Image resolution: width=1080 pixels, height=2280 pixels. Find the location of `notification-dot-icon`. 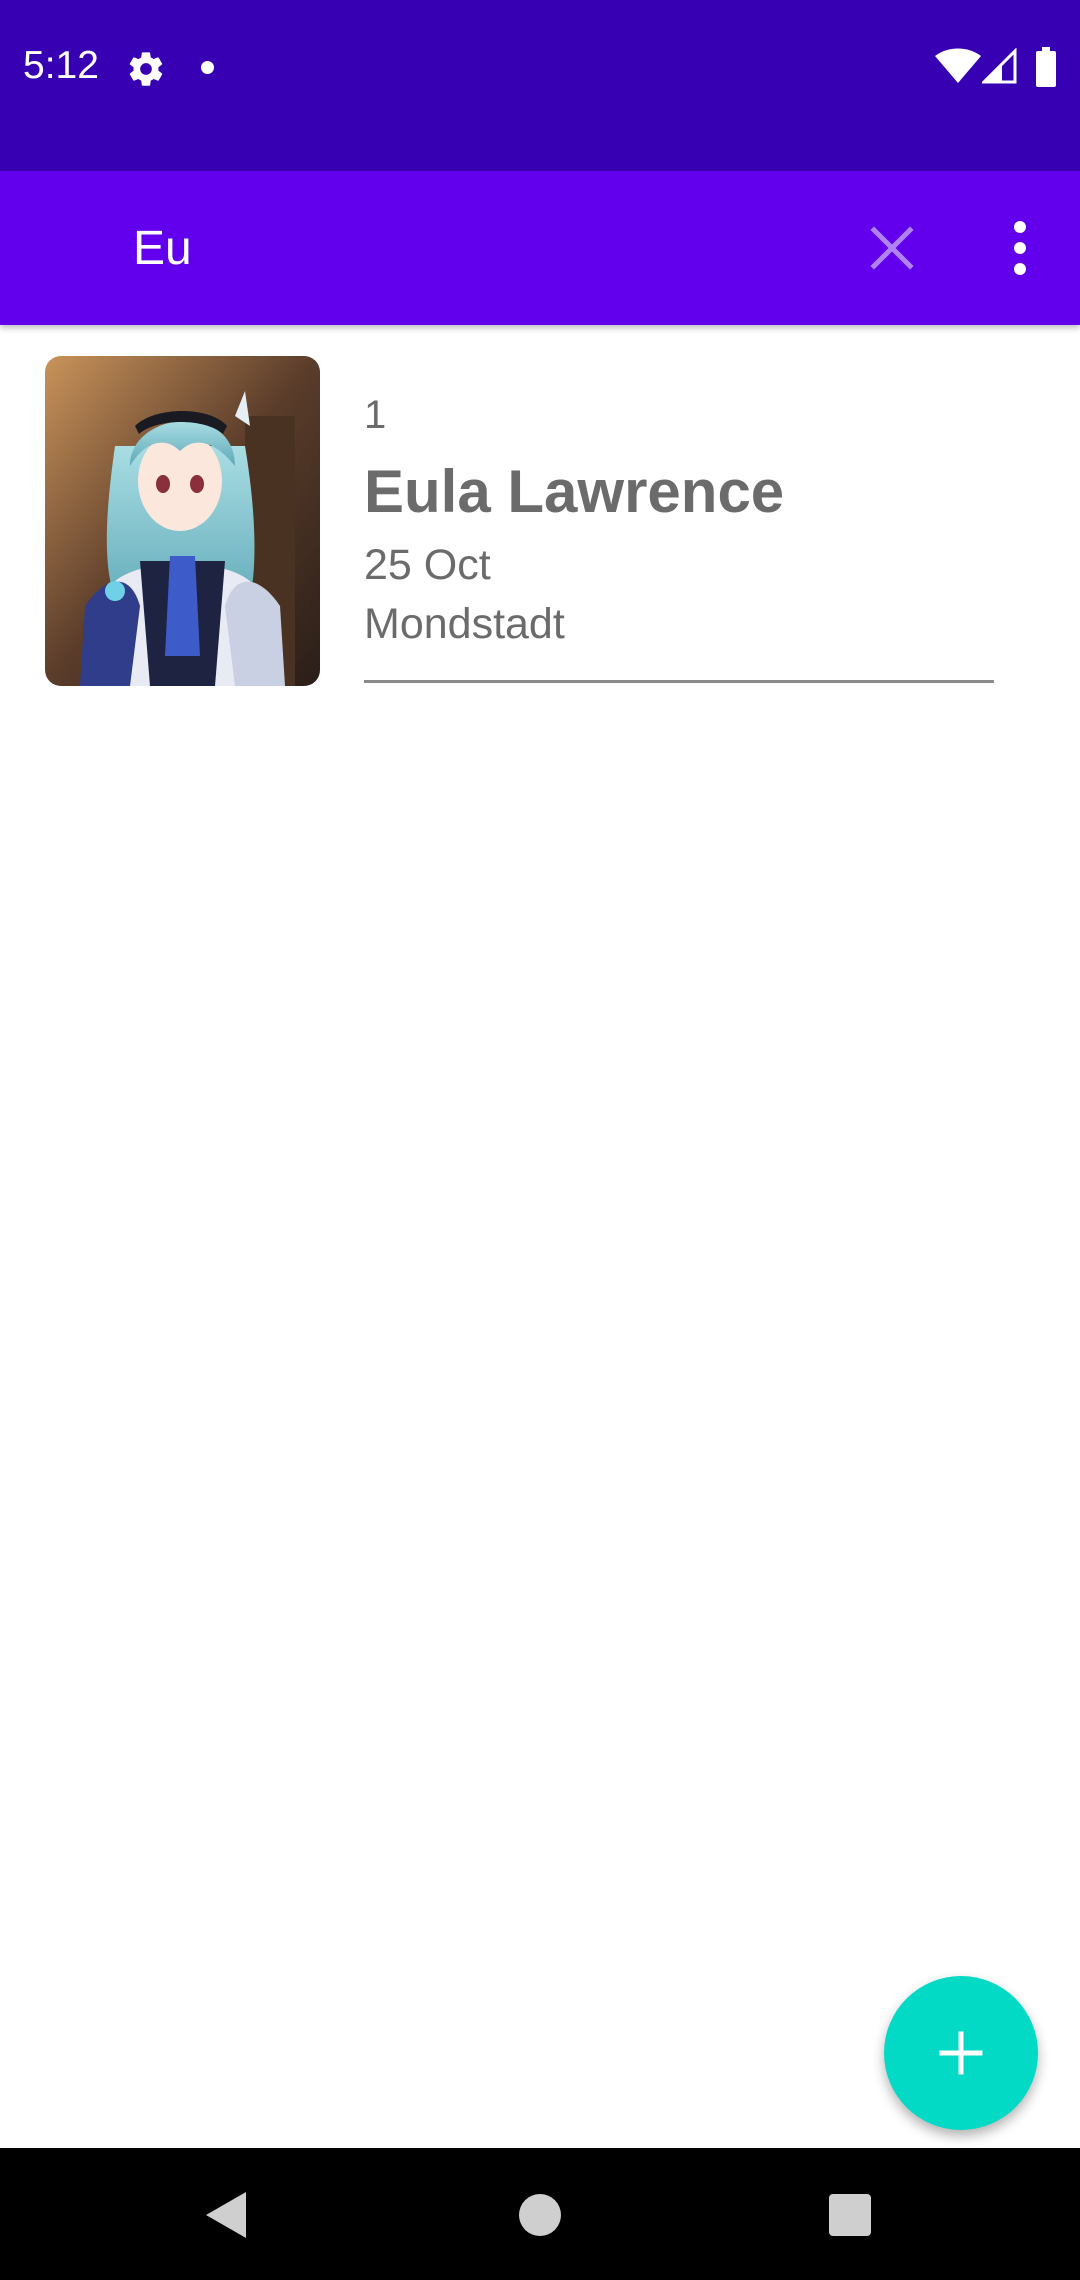

notification-dot-icon is located at coordinates (207, 67).